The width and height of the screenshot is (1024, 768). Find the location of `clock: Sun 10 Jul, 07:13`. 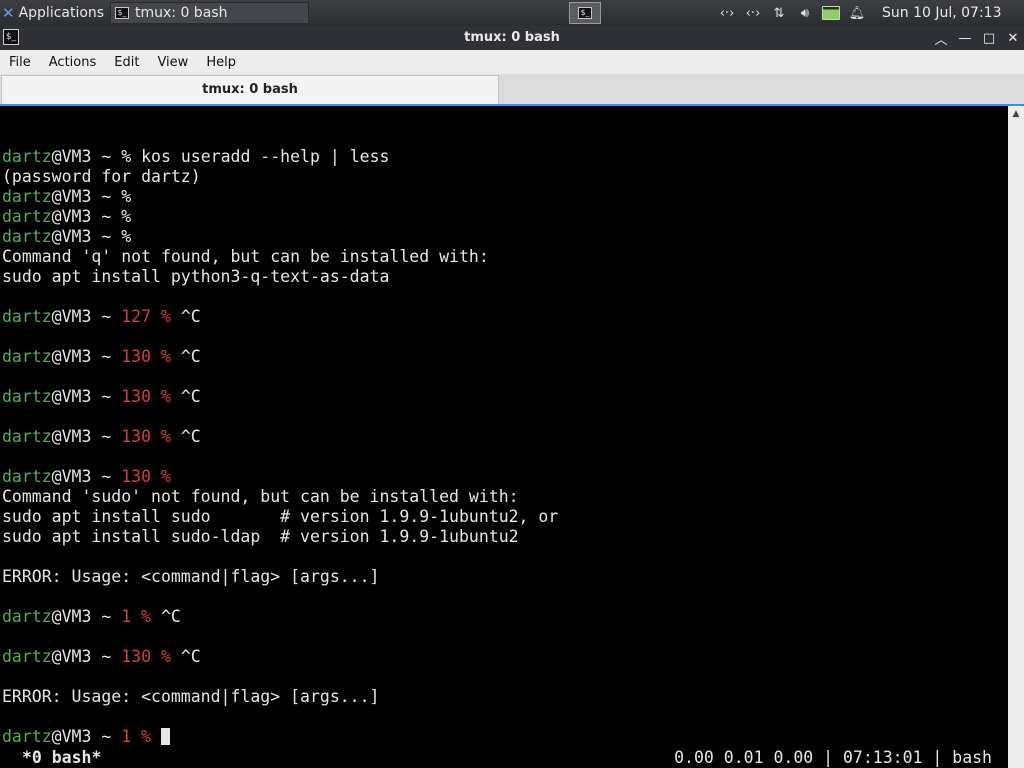

clock: Sun 10 Jul, 07:13 is located at coordinates (942, 13).